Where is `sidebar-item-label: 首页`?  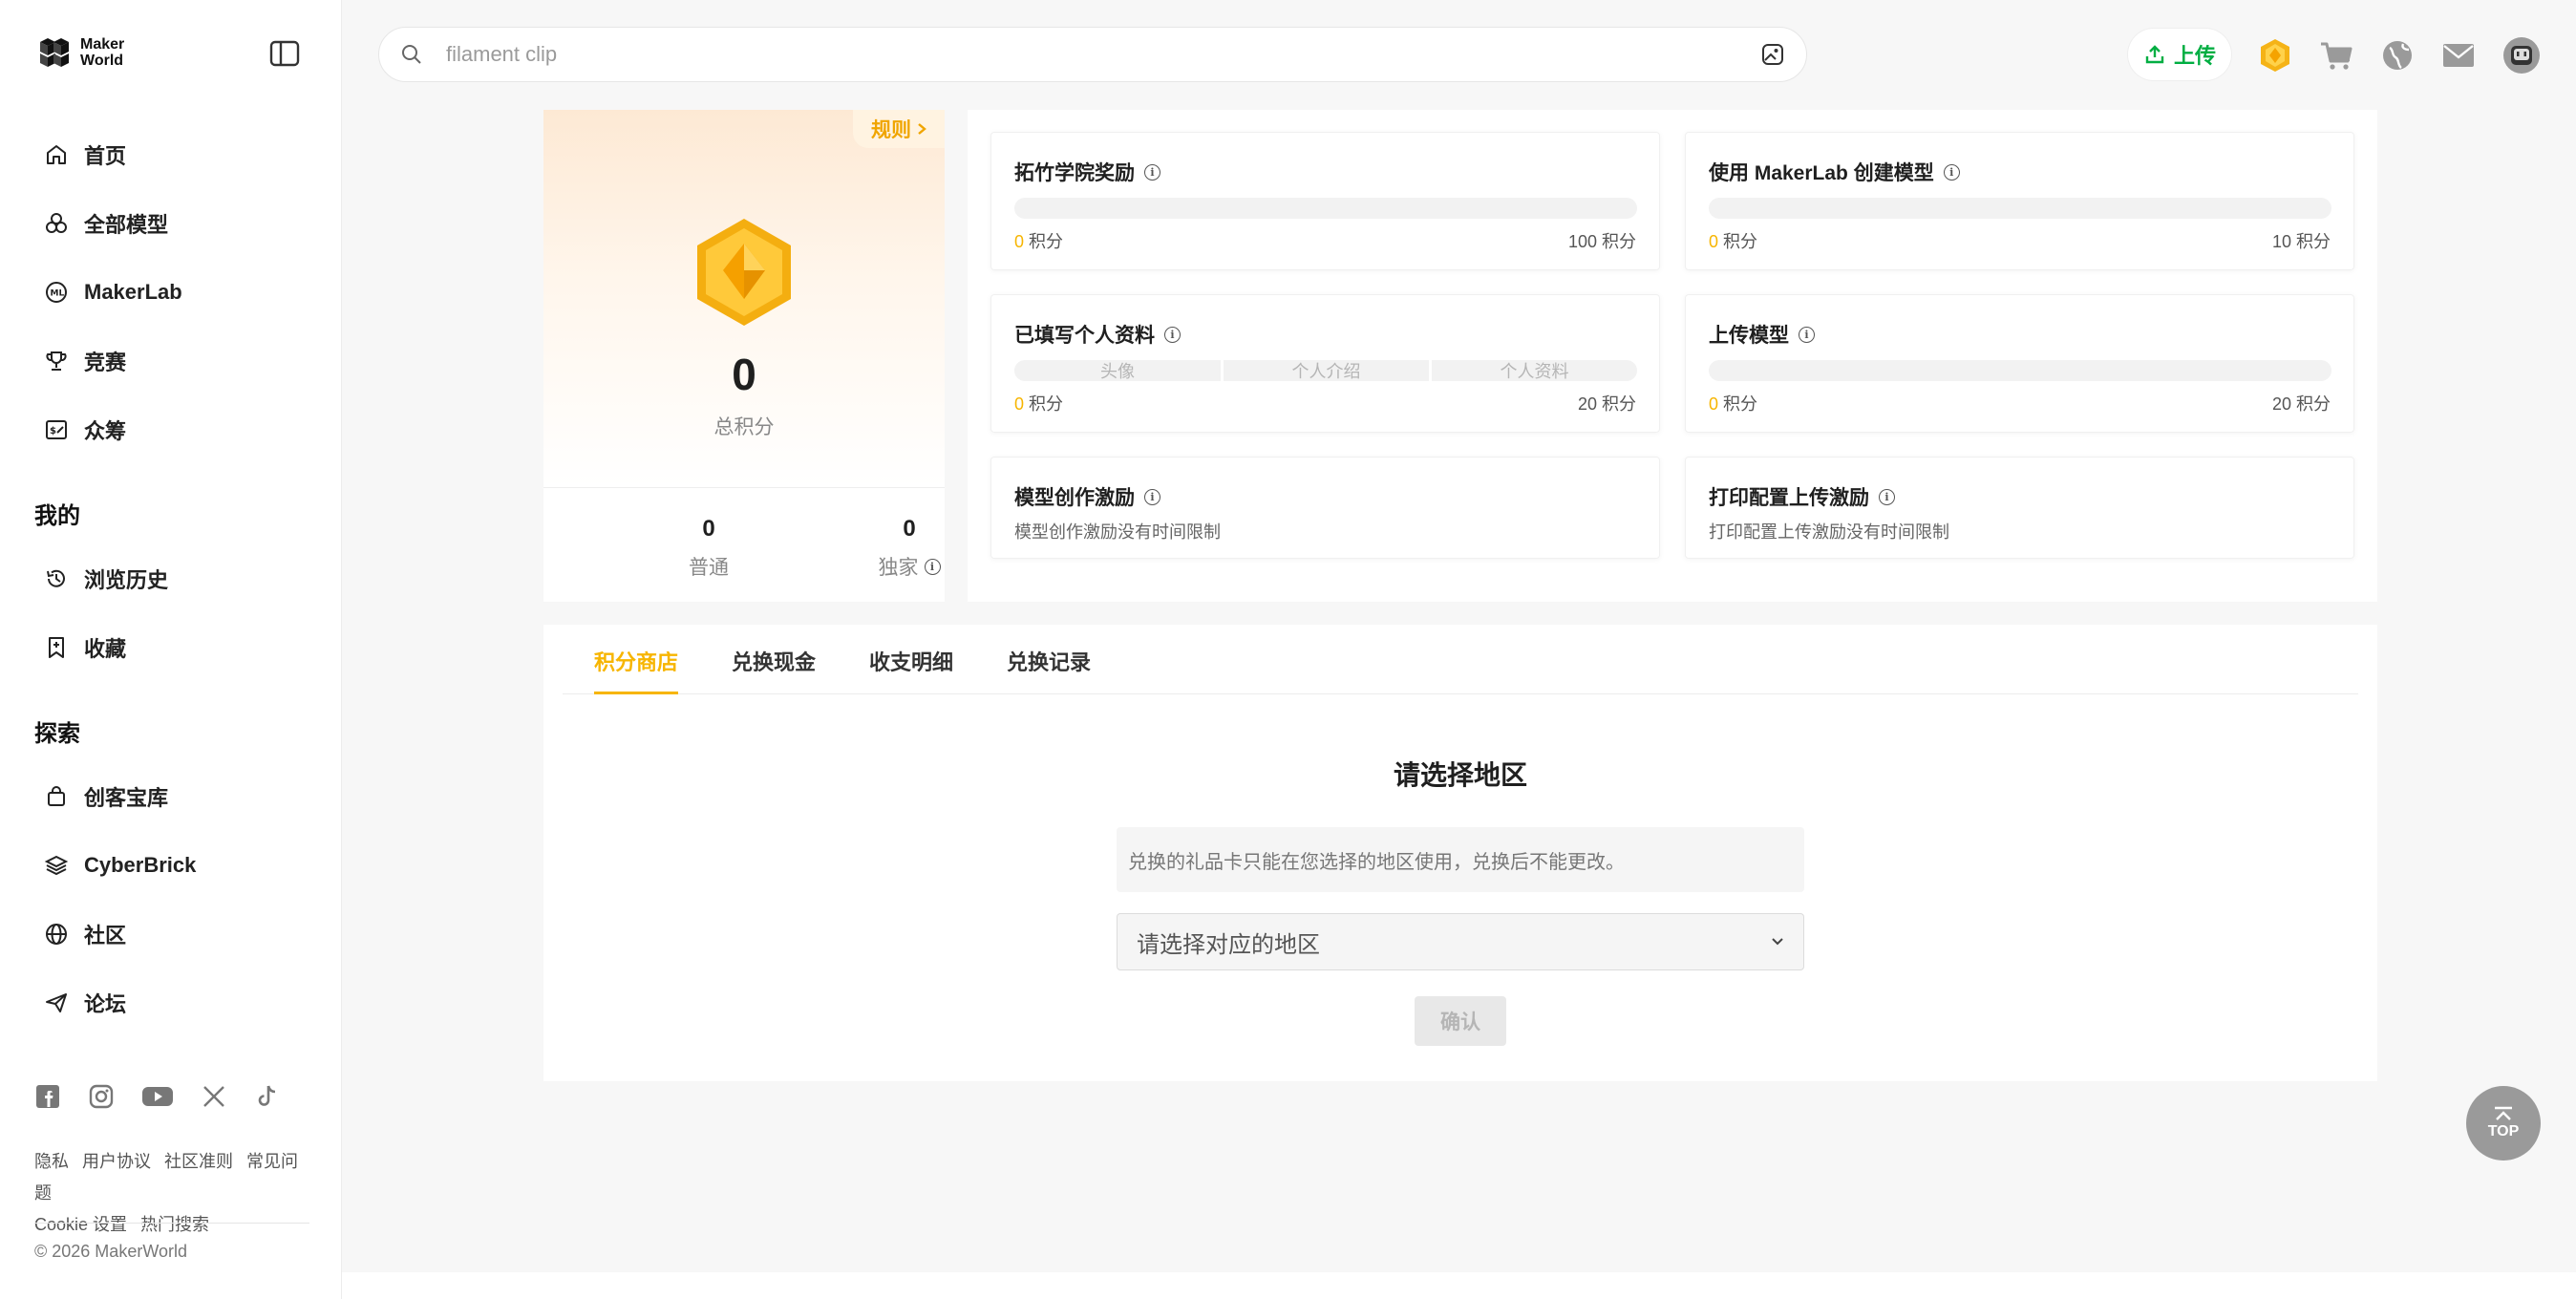
sidebar-item-label: 首页 is located at coordinates (105, 156).